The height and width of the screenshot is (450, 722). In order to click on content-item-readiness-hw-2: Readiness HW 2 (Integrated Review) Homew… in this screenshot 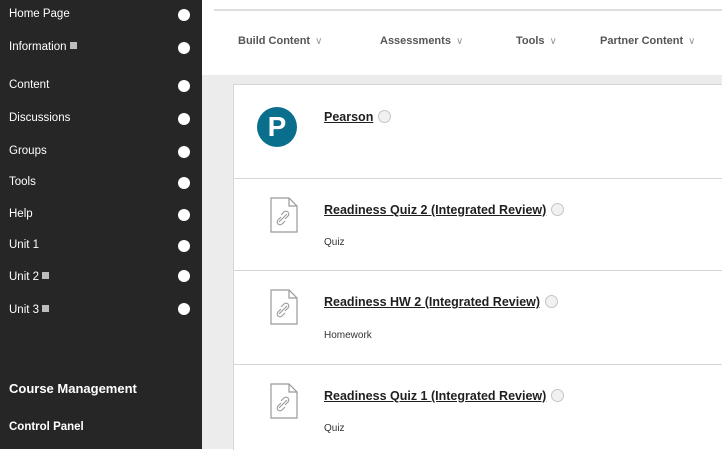, I will do `click(477, 317)`.